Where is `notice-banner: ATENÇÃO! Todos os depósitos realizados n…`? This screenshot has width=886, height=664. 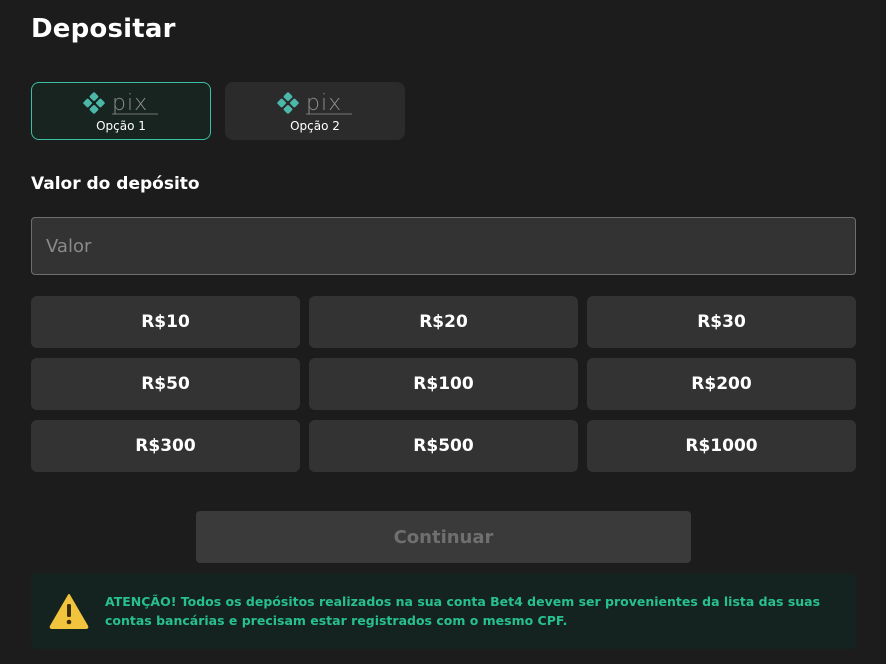
notice-banner: ATENÇÃO! Todos os depósitos realizados n… is located at coordinates (443, 611).